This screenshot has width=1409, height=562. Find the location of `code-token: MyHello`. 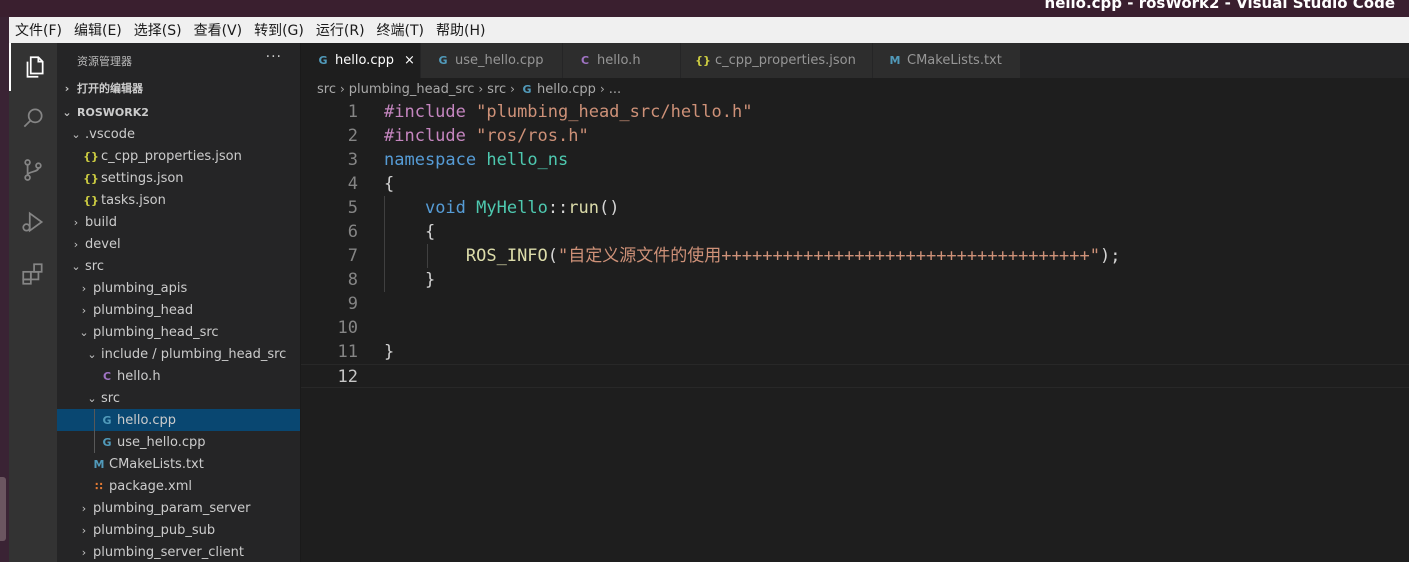

code-token: MyHello is located at coordinates (512, 208).